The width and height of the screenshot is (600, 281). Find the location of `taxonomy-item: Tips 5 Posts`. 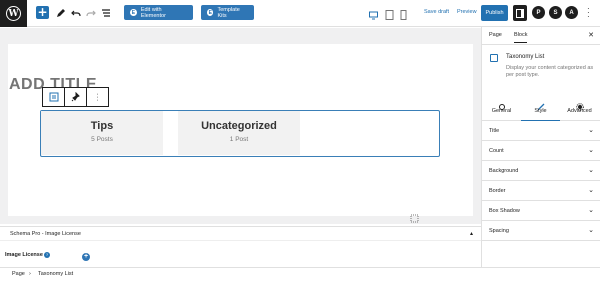

taxonomy-item: Tips 5 Posts is located at coordinates (102, 133).